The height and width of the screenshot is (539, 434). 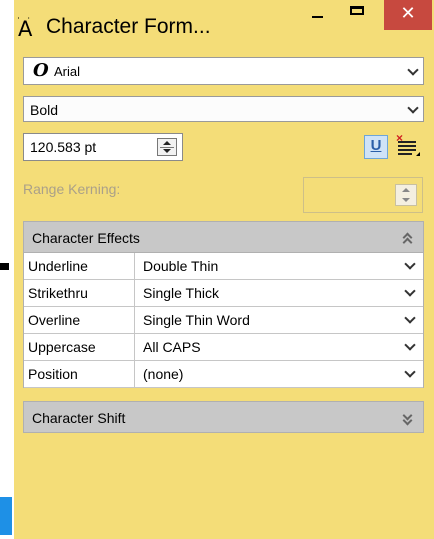 What do you see at coordinates (103, 147) in the screenshot?
I see `font-size-field: 120.583 pt` at bounding box center [103, 147].